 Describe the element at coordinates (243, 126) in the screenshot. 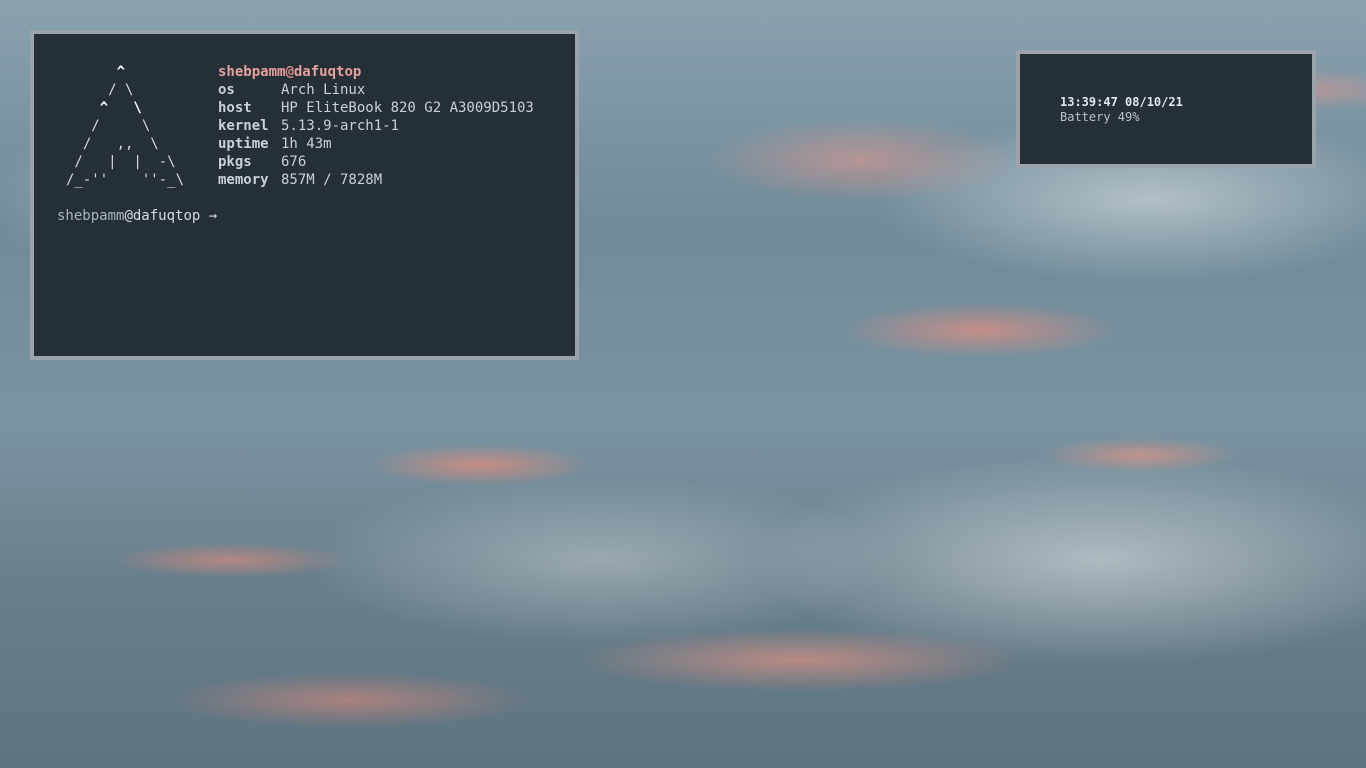

I see `info-key: kernel` at that location.